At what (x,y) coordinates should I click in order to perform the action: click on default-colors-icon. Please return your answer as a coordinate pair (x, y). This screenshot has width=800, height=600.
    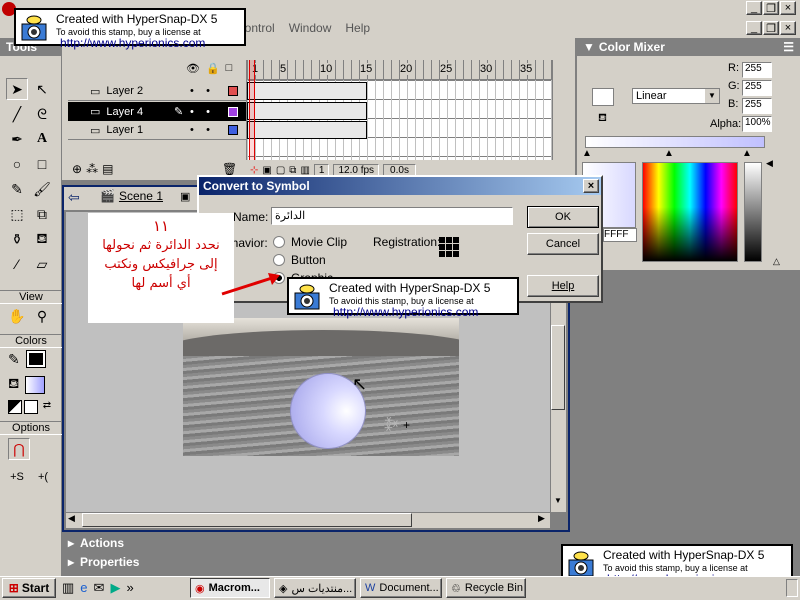
    Looking at the image, I should click on (15, 407).